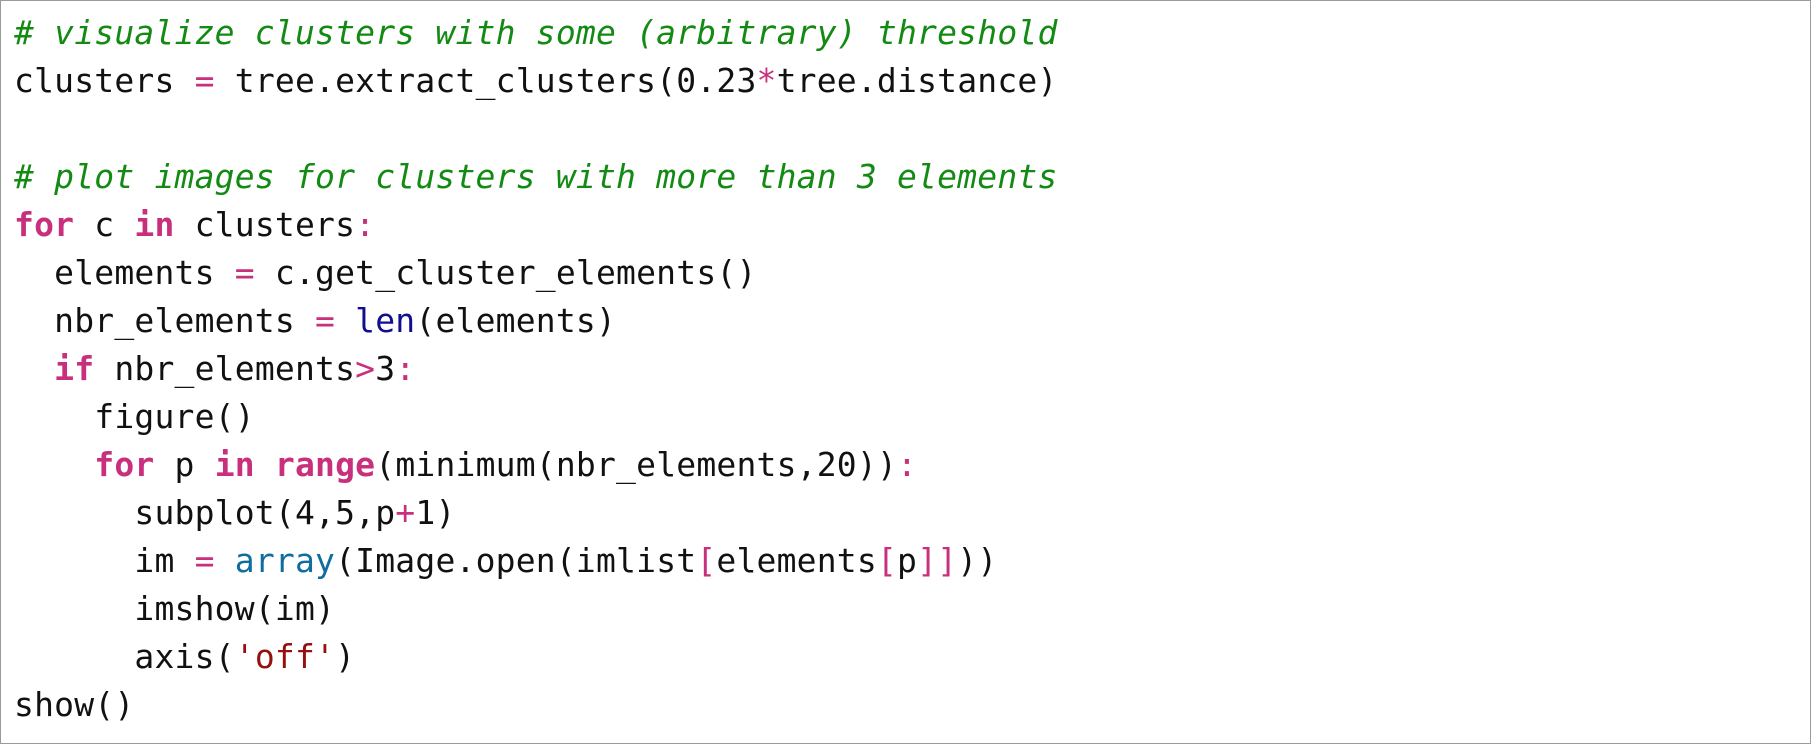  I want to click on code-token-op: ]], so click(937, 560).